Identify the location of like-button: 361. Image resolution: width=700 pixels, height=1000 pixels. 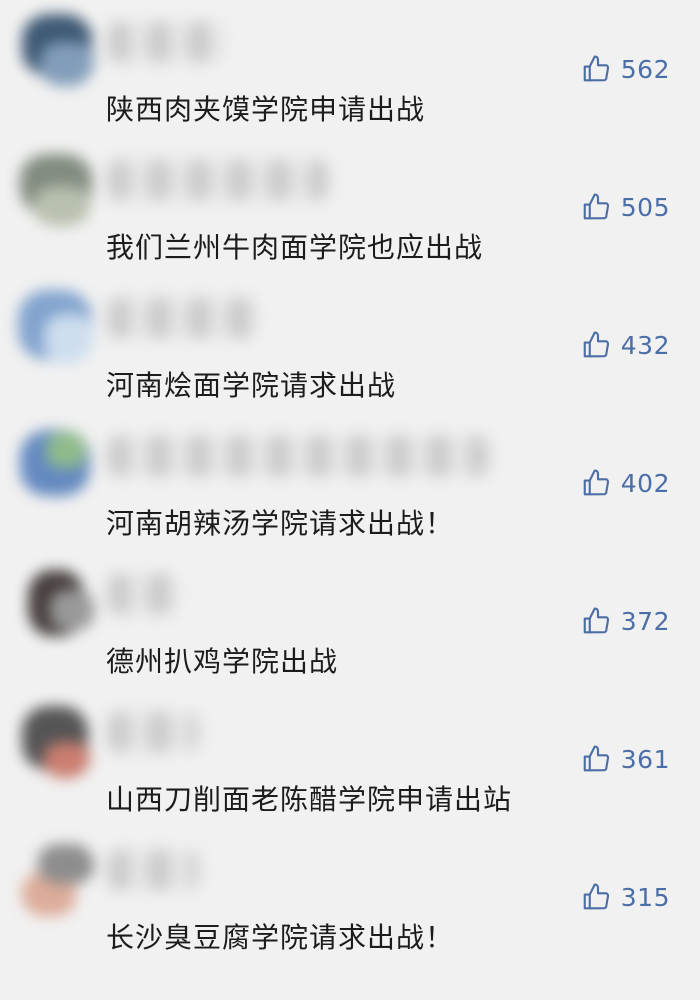
(625, 759).